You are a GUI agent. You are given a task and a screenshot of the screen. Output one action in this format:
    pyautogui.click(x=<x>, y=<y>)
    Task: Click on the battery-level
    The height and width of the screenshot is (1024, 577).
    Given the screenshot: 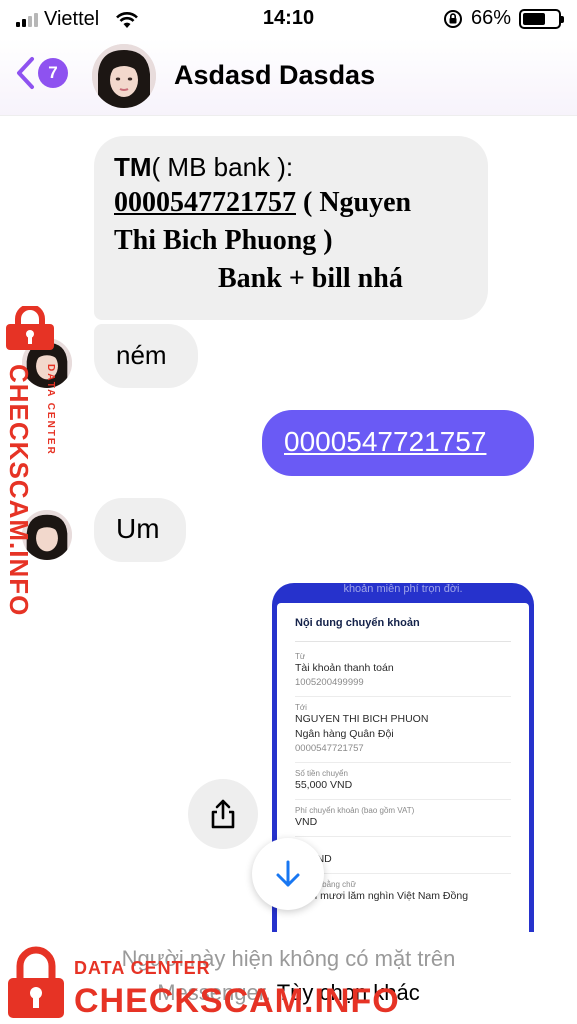 What is the action you would take?
    pyautogui.click(x=534, y=18)
    